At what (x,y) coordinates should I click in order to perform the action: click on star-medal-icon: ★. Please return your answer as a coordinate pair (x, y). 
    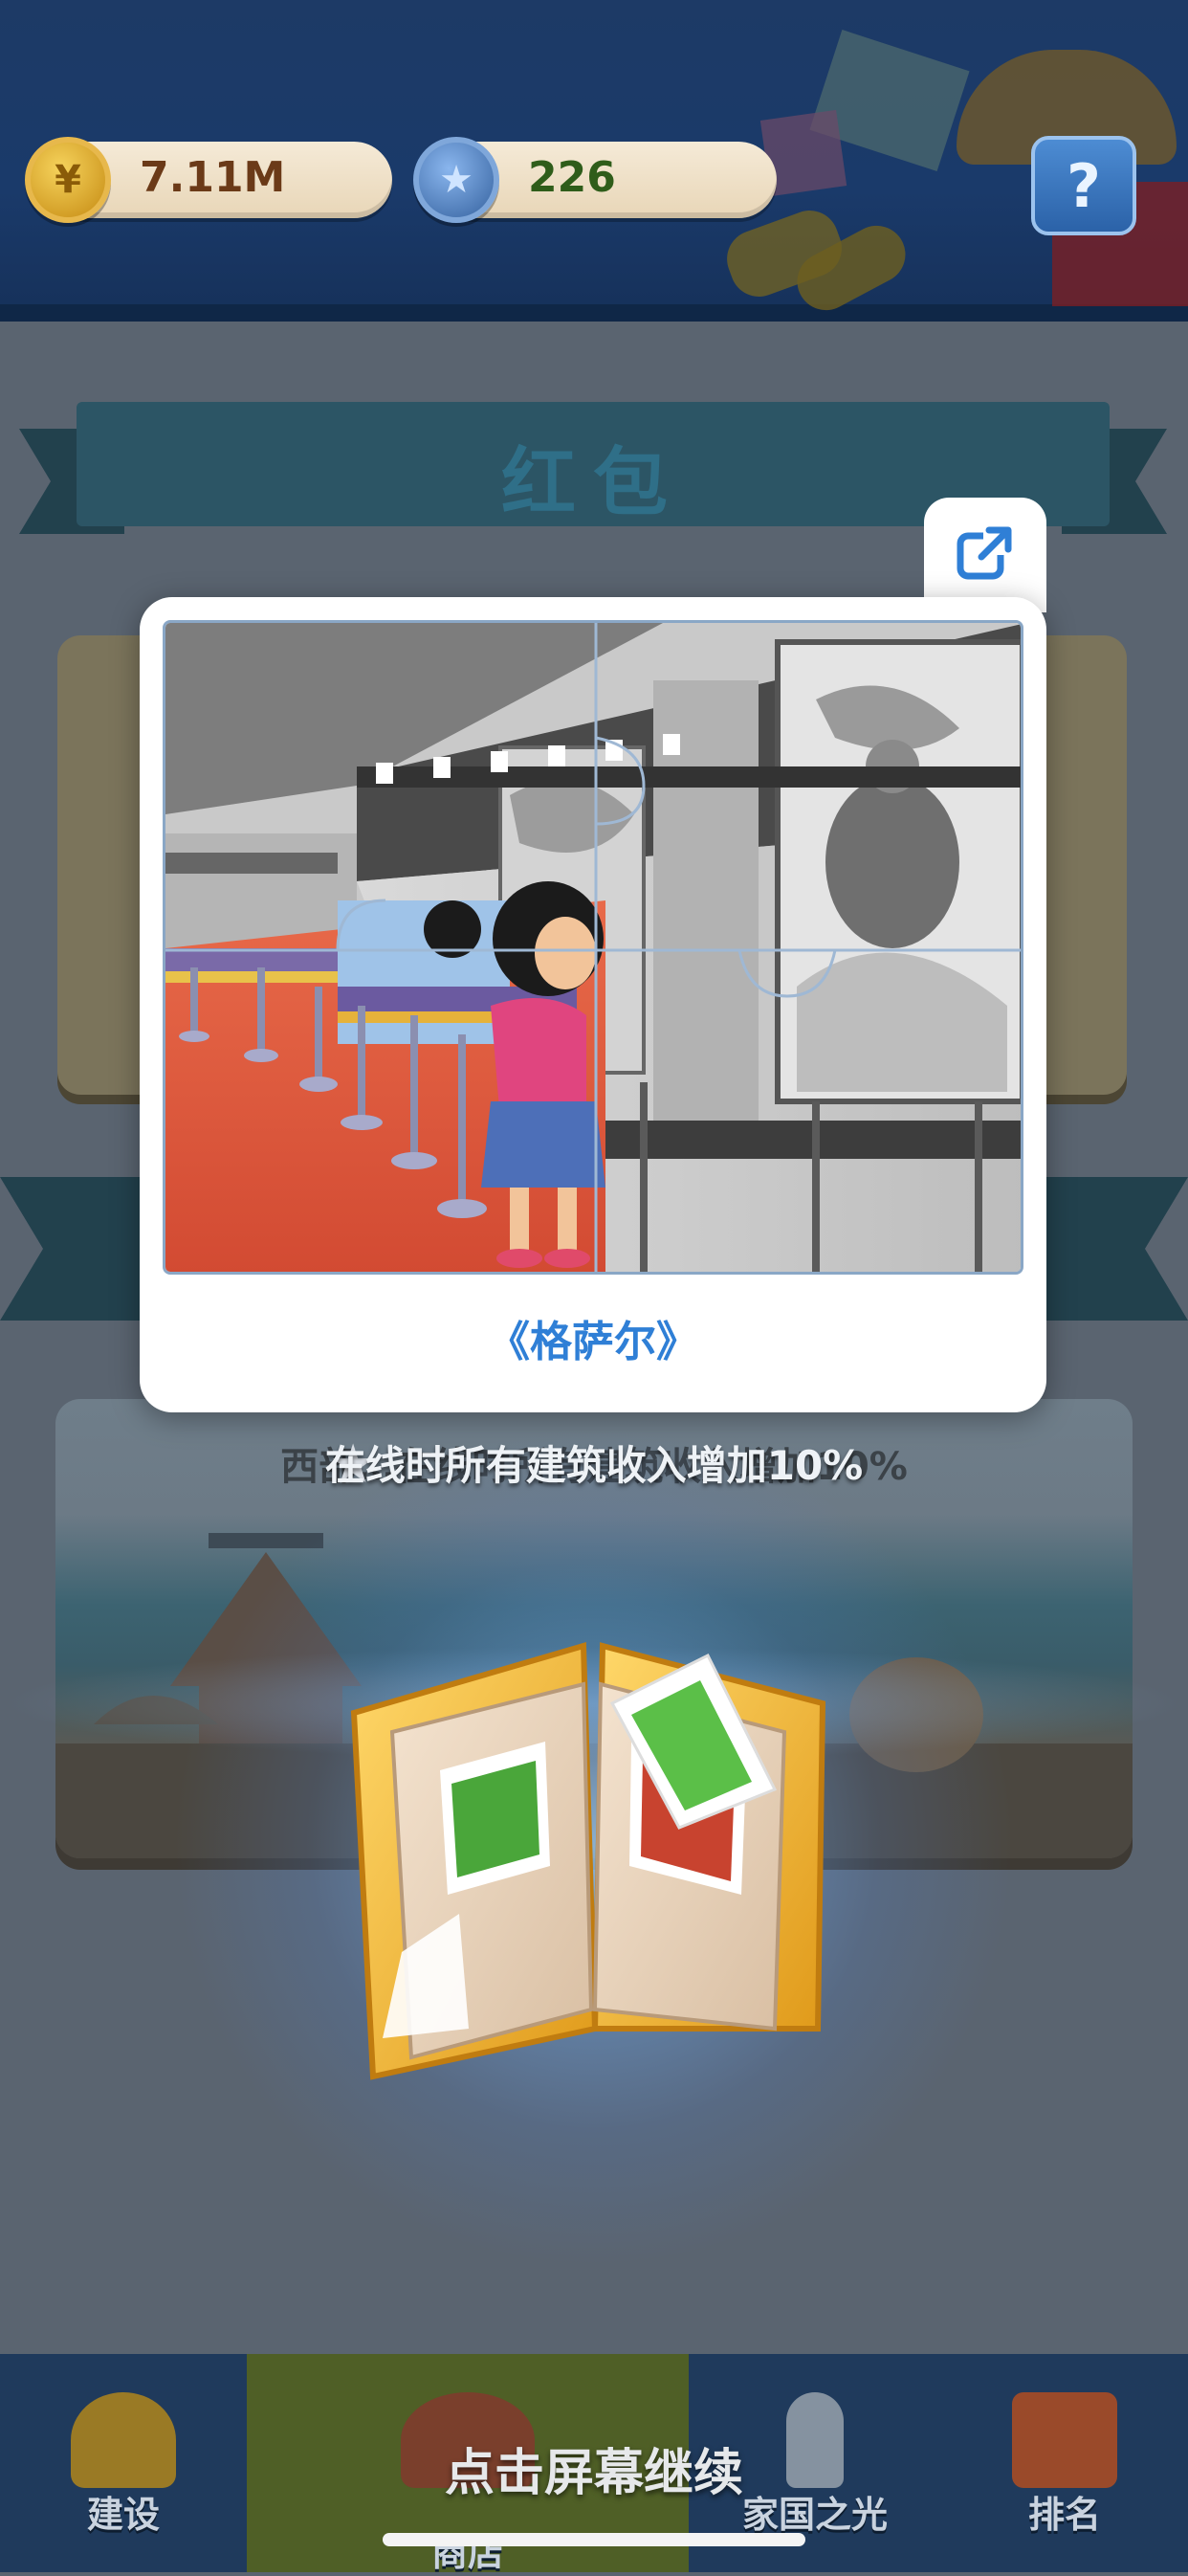
    Looking at the image, I should click on (456, 180).